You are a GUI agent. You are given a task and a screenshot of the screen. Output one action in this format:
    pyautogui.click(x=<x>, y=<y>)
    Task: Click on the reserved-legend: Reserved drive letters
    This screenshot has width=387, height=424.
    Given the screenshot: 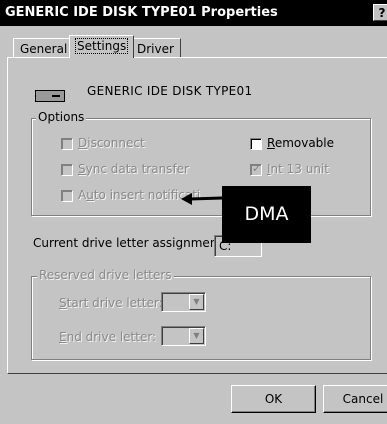 What is the action you would take?
    pyautogui.click(x=105, y=275)
    